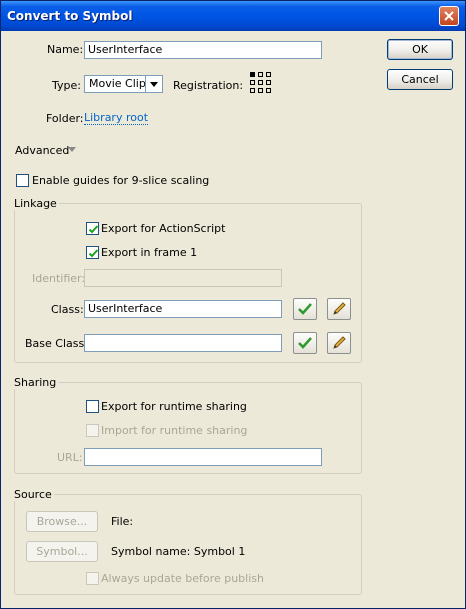  I want to click on import-runtime-label: Import for runtime sharing, so click(174, 430).